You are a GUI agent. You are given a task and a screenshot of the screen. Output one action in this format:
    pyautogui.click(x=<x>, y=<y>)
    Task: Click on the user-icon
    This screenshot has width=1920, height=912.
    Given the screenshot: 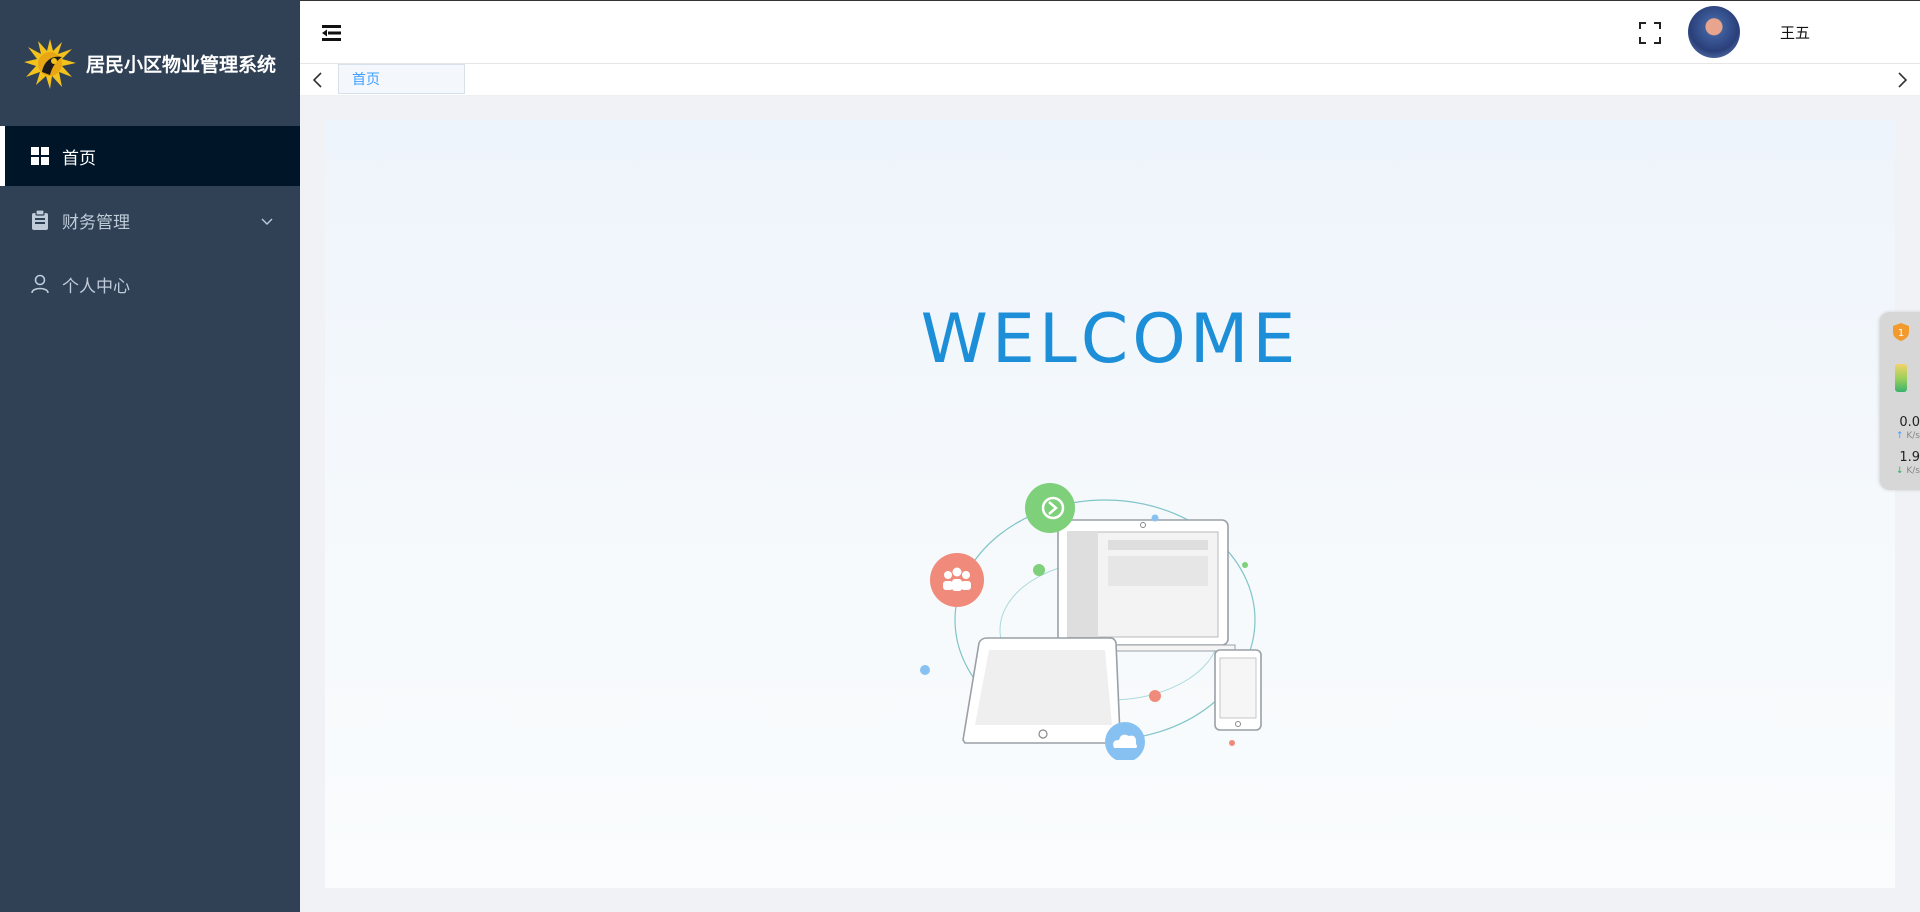 What is the action you would take?
    pyautogui.click(x=40, y=284)
    